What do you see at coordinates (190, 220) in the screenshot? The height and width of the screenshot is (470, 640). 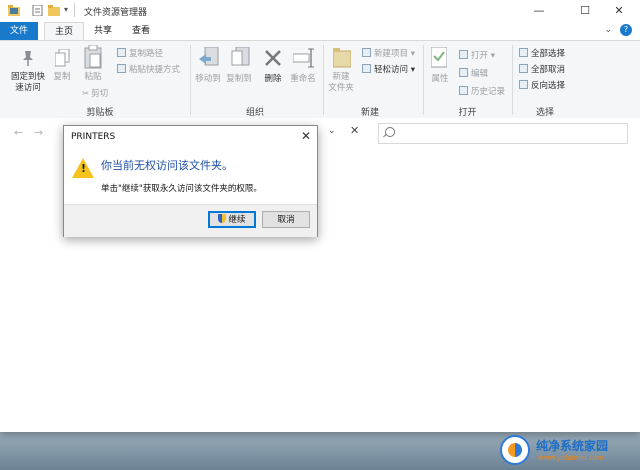 I see `dialog-footer: 继续 取消` at bounding box center [190, 220].